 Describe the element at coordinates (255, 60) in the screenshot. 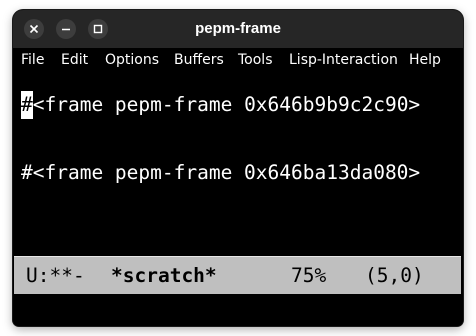

I see `menu-tools: Tools` at that location.